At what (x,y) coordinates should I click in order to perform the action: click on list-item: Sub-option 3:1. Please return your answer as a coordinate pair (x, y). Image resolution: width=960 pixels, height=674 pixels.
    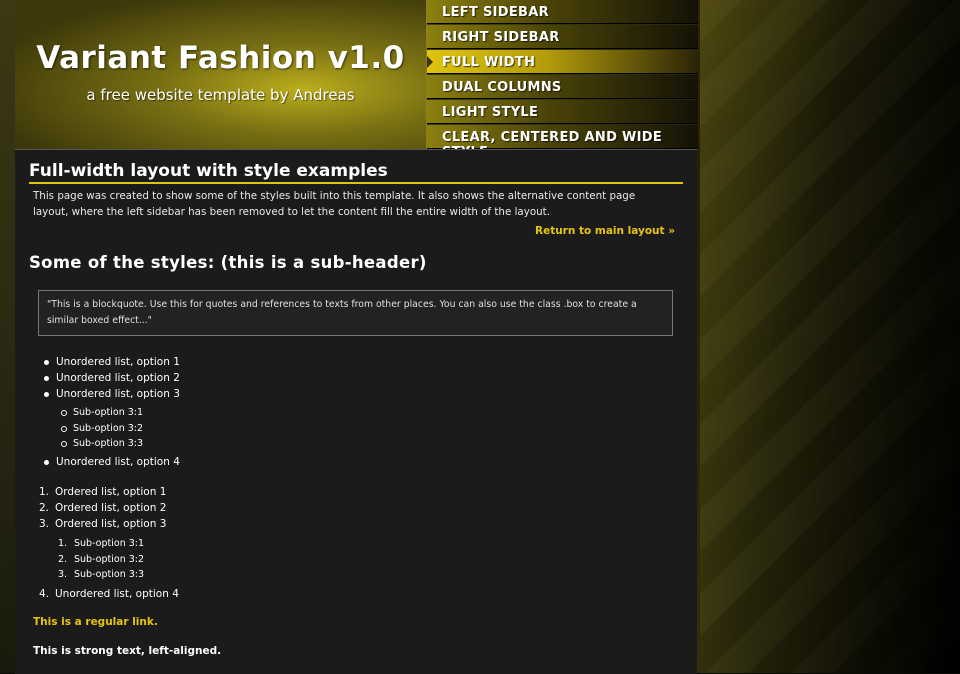
    Looking at the image, I should click on (102, 413).